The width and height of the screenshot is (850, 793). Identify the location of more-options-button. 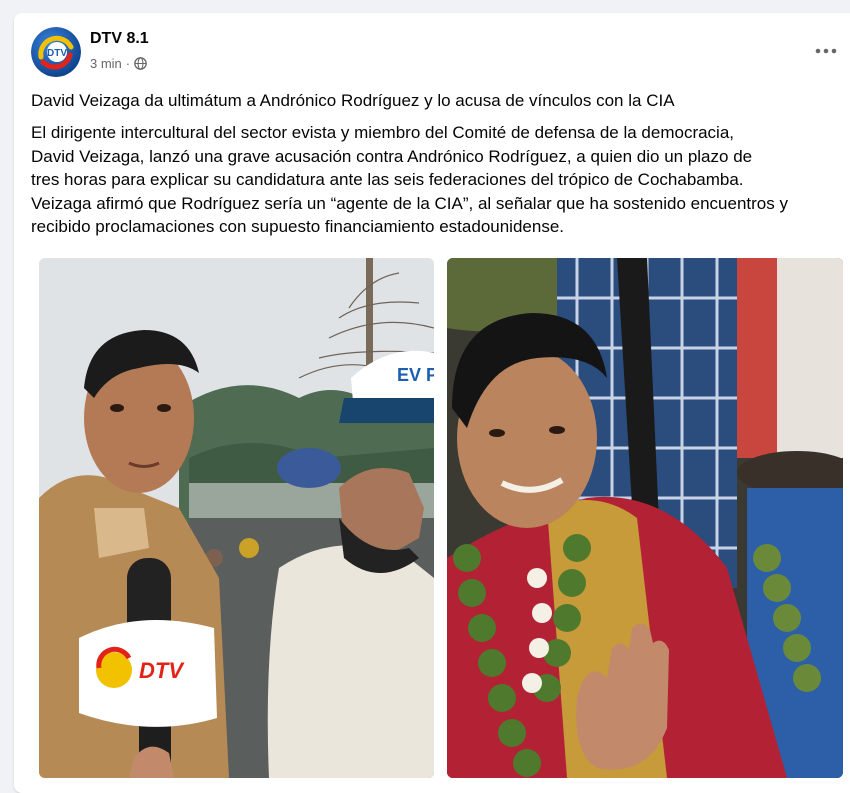
(826, 51).